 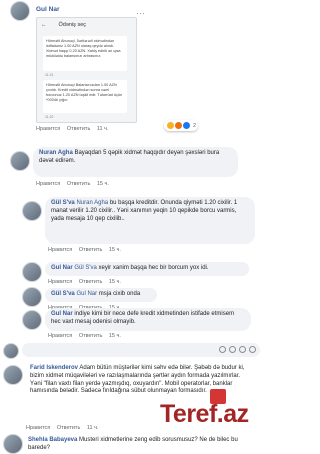 What do you see at coordinates (119, 294) in the screenshot?
I see `comment-text: msja cixib onda` at bounding box center [119, 294].